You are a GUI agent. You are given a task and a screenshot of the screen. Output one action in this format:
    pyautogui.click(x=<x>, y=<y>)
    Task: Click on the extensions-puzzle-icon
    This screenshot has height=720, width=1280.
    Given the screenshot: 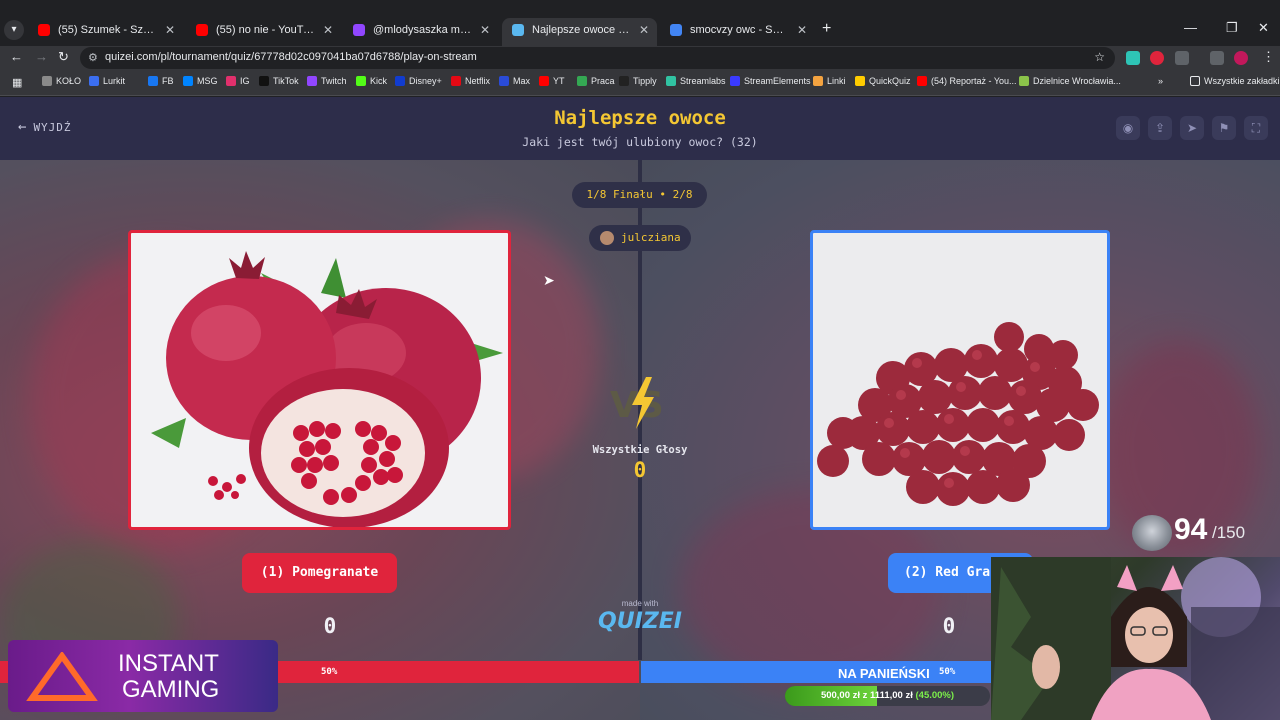 What is the action you would take?
    pyautogui.click(x=1182, y=58)
    